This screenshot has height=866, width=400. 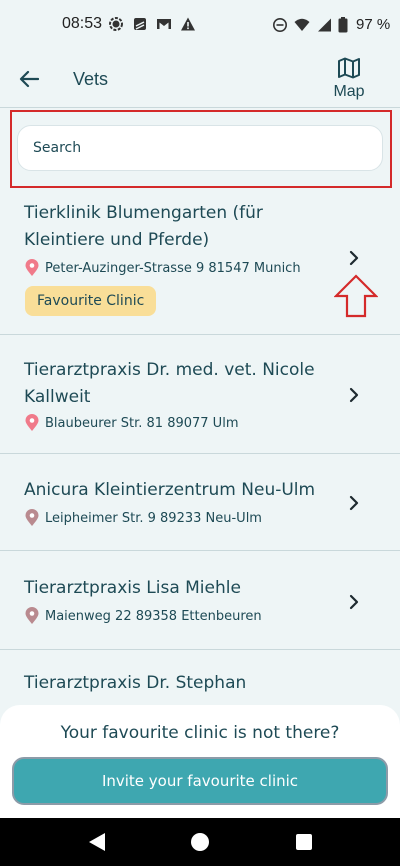 I want to click on battery-percentage: 97 %, so click(x=373, y=24).